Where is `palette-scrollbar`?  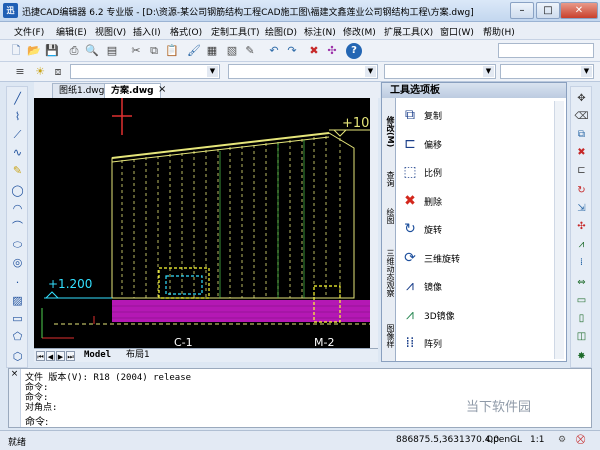 palette-scrollbar is located at coordinates (559, 230).